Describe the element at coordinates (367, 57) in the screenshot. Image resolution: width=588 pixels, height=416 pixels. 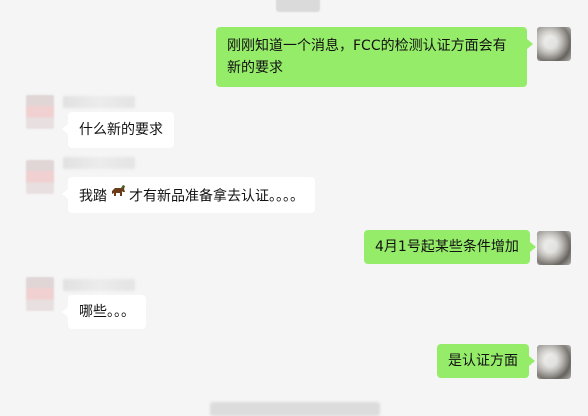
I see `message-text: 刚刚知道一个消息，FCC的检测认证方面会有新的要求` at that location.